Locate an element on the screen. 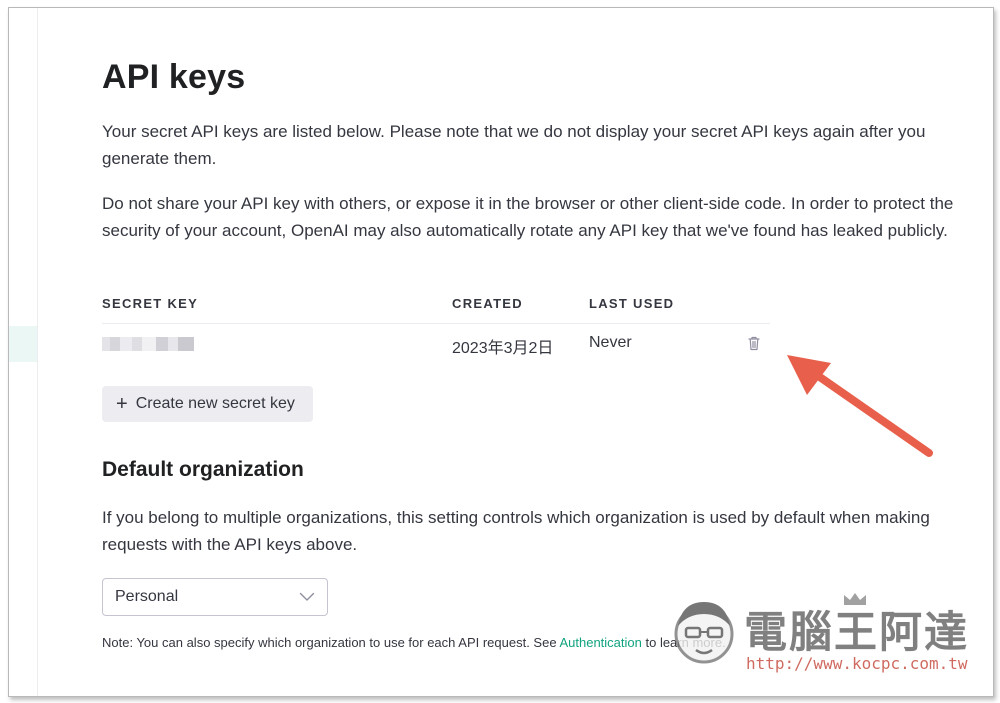 The width and height of the screenshot is (1000, 703). header-secret-key: SECRET KEY is located at coordinates (150, 303).